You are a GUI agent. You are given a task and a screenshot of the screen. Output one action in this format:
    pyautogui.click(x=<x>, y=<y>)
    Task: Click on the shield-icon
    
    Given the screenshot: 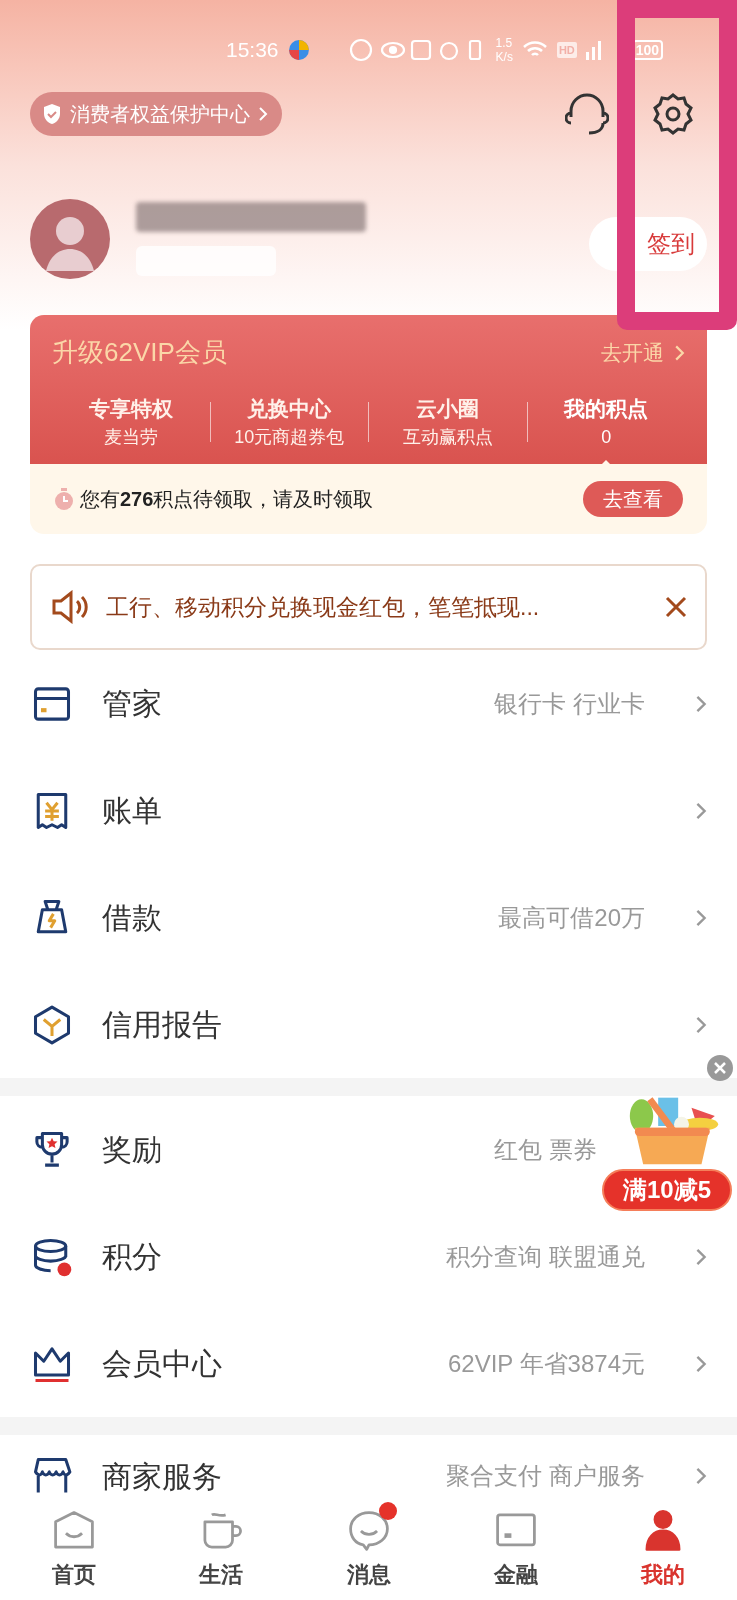 What is the action you would take?
    pyautogui.click(x=52, y=114)
    